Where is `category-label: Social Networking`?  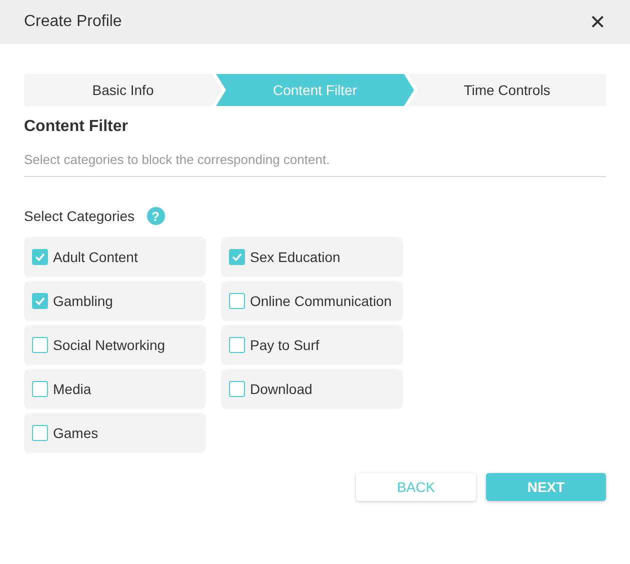 category-label: Social Networking is located at coordinates (109, 345).